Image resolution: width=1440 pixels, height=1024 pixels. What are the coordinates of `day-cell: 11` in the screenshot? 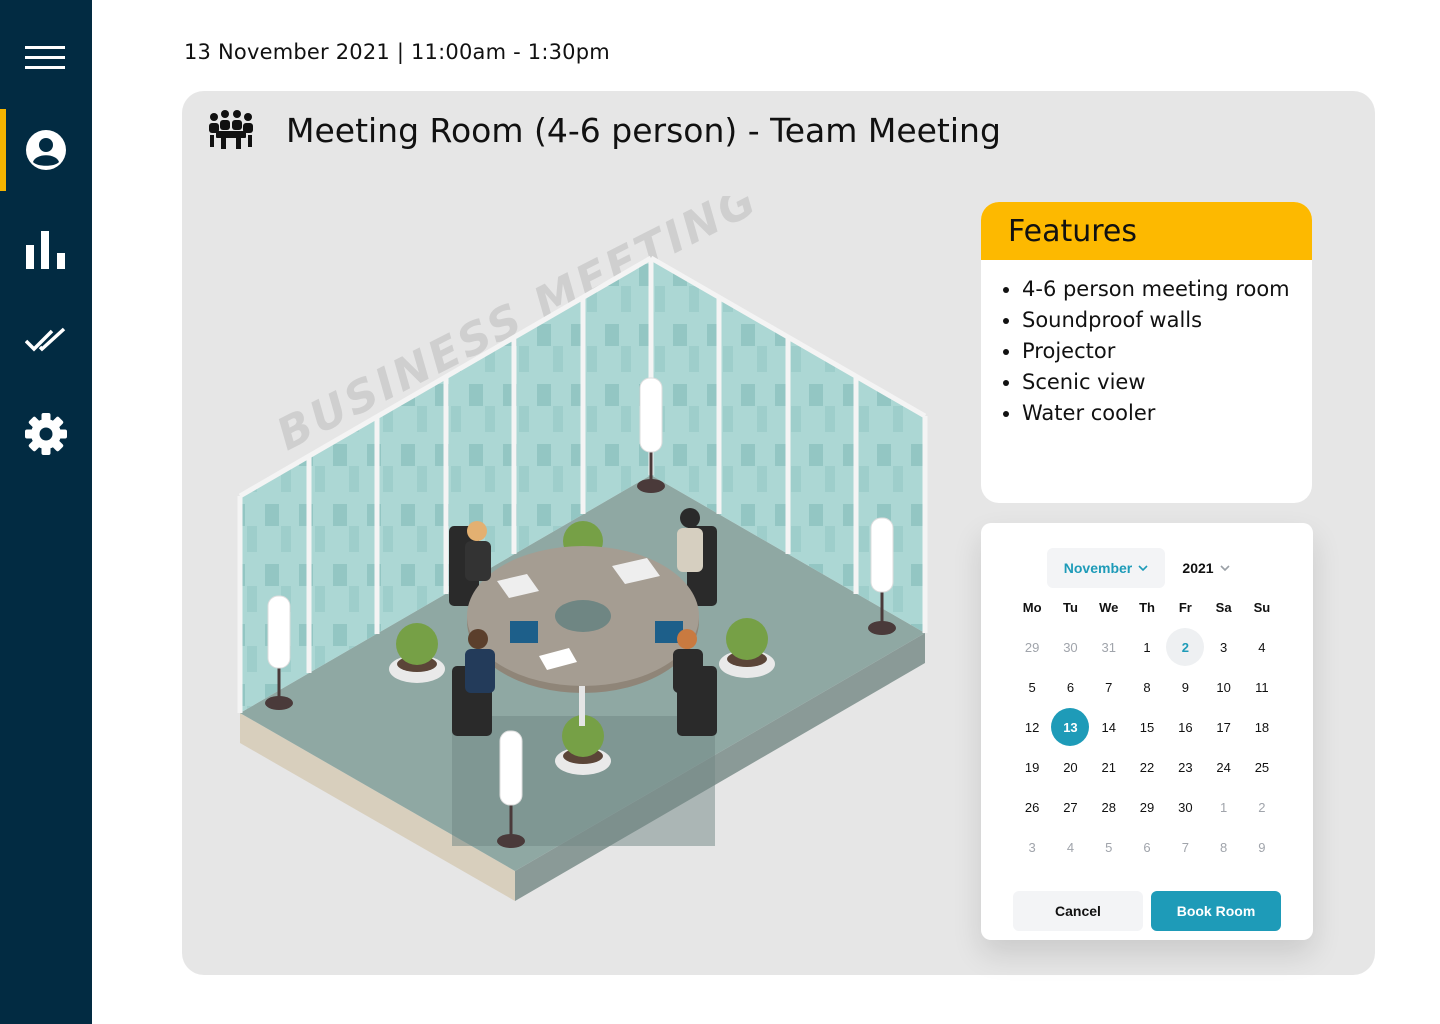 It's located at (1262, 687).